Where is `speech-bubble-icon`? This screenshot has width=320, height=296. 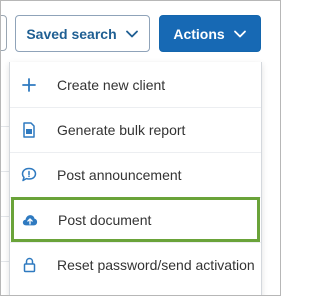
speech-bubble-icon is located at coordinates (29, 175).